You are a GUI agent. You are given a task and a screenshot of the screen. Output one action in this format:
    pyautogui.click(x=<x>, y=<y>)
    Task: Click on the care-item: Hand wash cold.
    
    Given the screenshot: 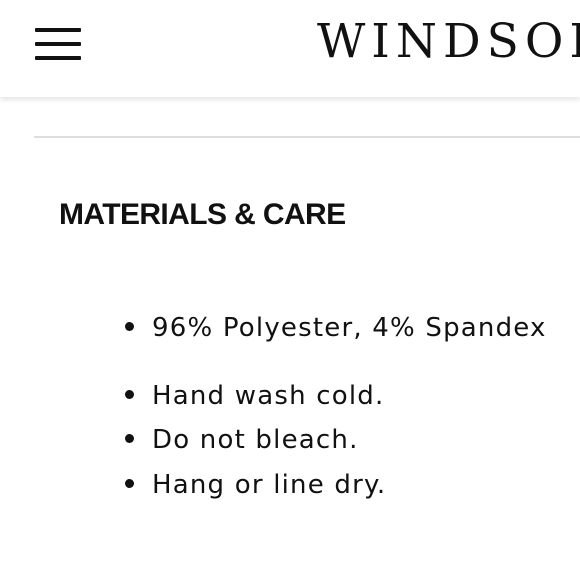 What is the action you would take?
    pyautogui.click(x=254, y=396)
    